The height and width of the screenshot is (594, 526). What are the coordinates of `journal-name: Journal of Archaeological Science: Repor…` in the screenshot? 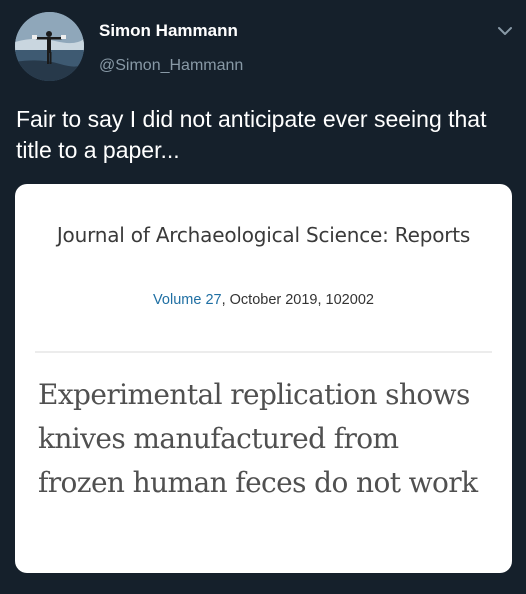 It's located at (263, 235).